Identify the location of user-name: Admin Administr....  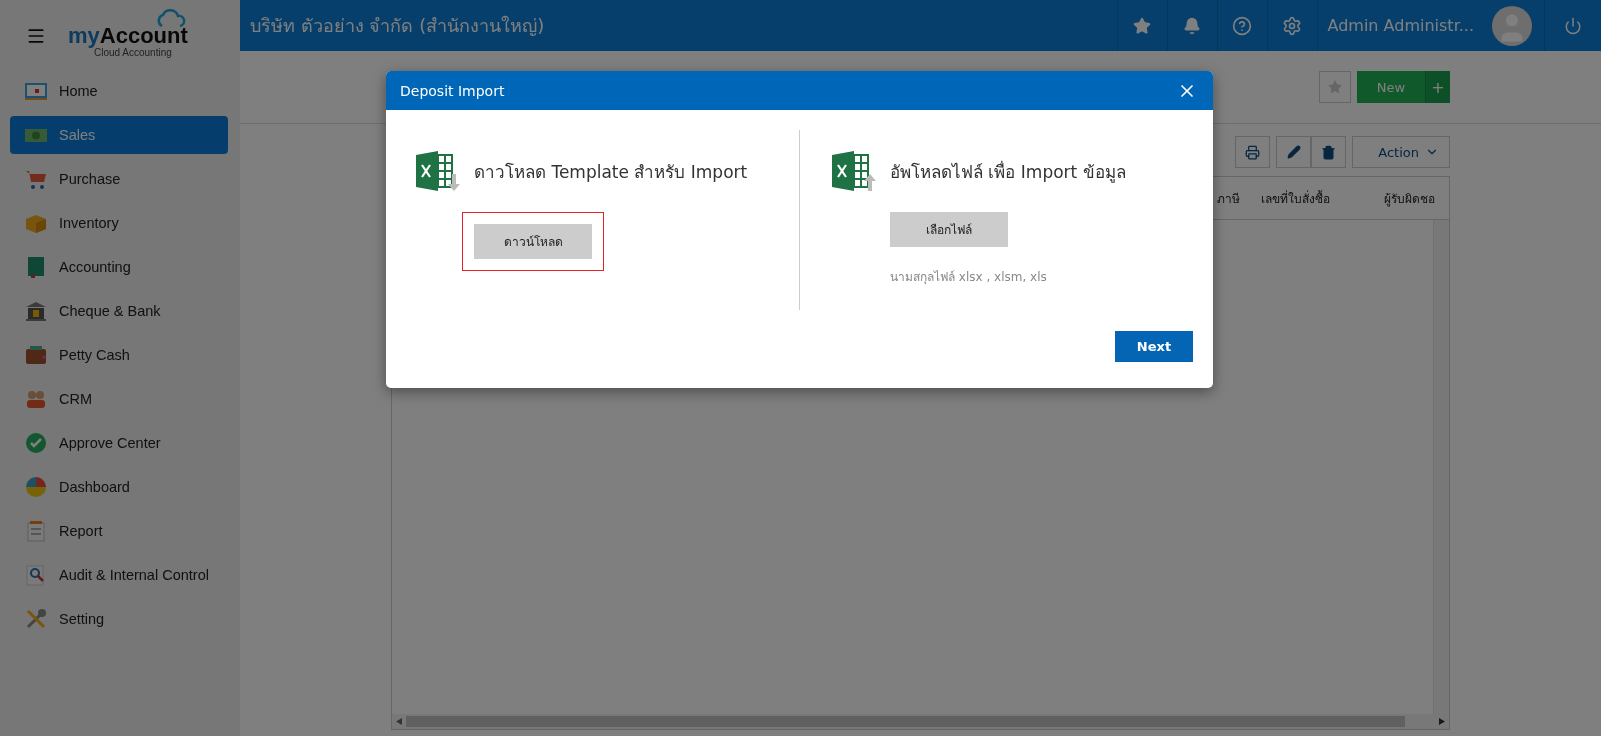
(1400, 25).